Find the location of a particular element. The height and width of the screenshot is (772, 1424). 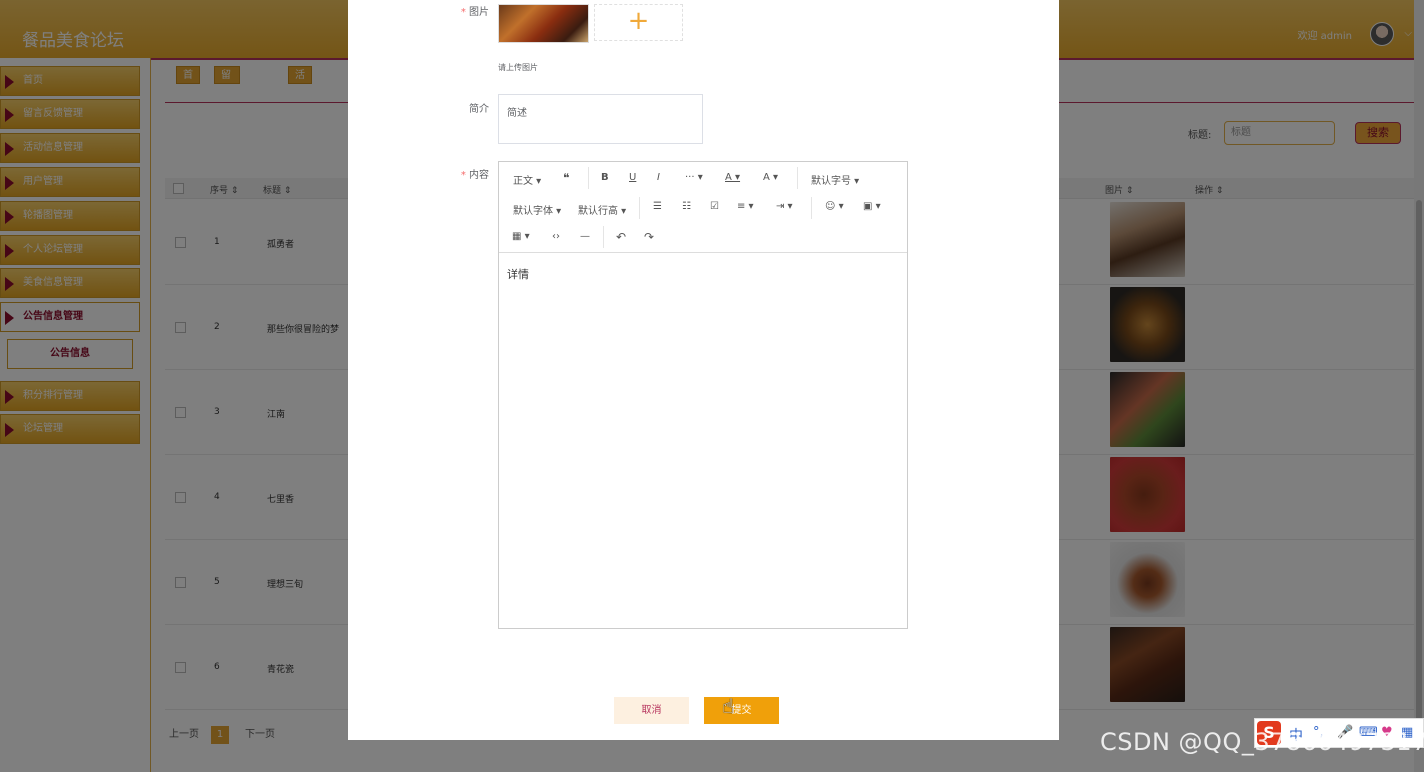

code-icon: ‹› is located at coordinates (556, 236).